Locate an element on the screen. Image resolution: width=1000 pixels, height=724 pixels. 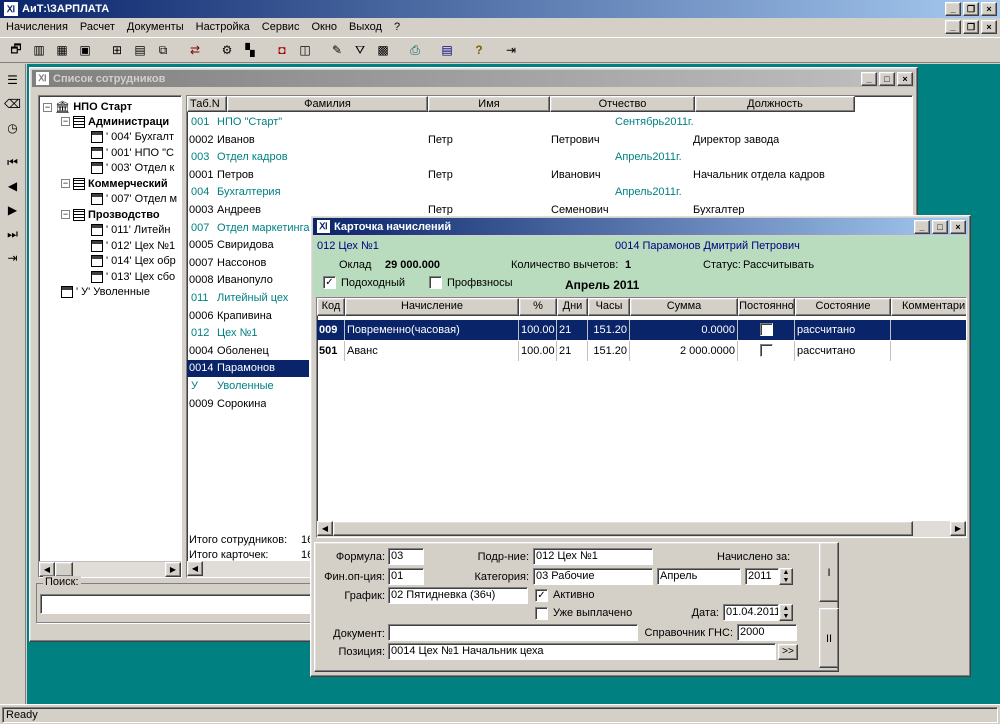
permanent-checkbox is located at coordinates (766, 351).